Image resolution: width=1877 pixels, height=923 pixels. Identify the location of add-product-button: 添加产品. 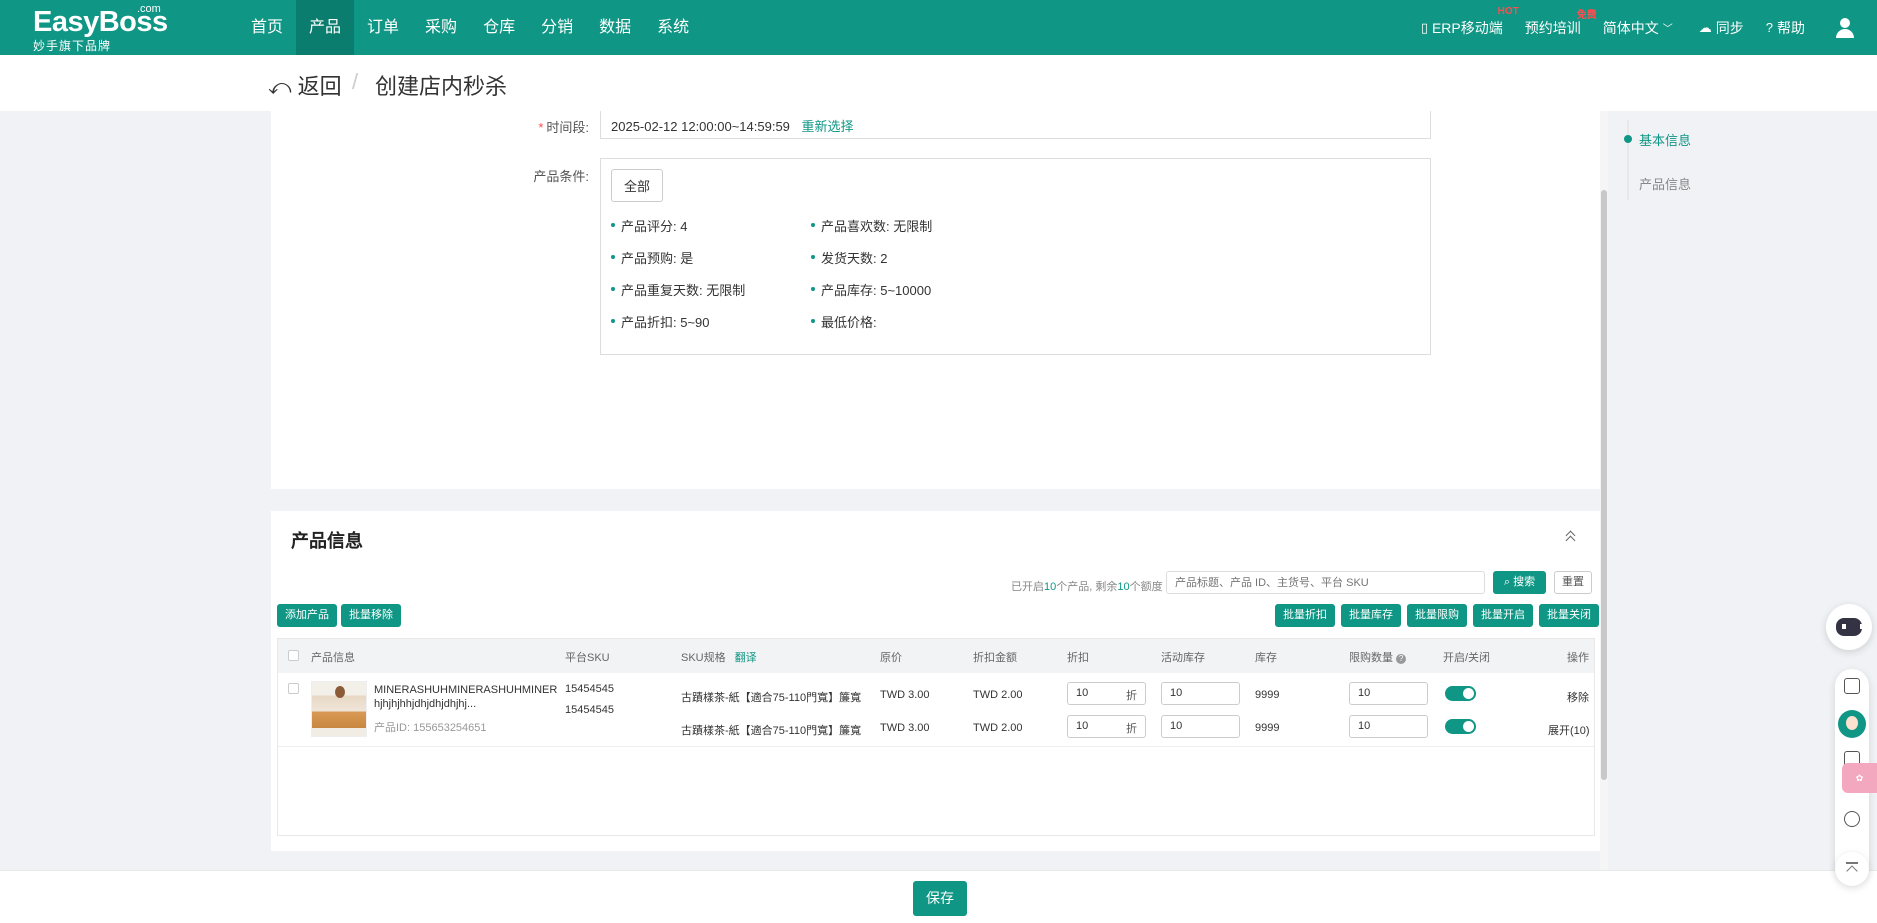
(307, 615).